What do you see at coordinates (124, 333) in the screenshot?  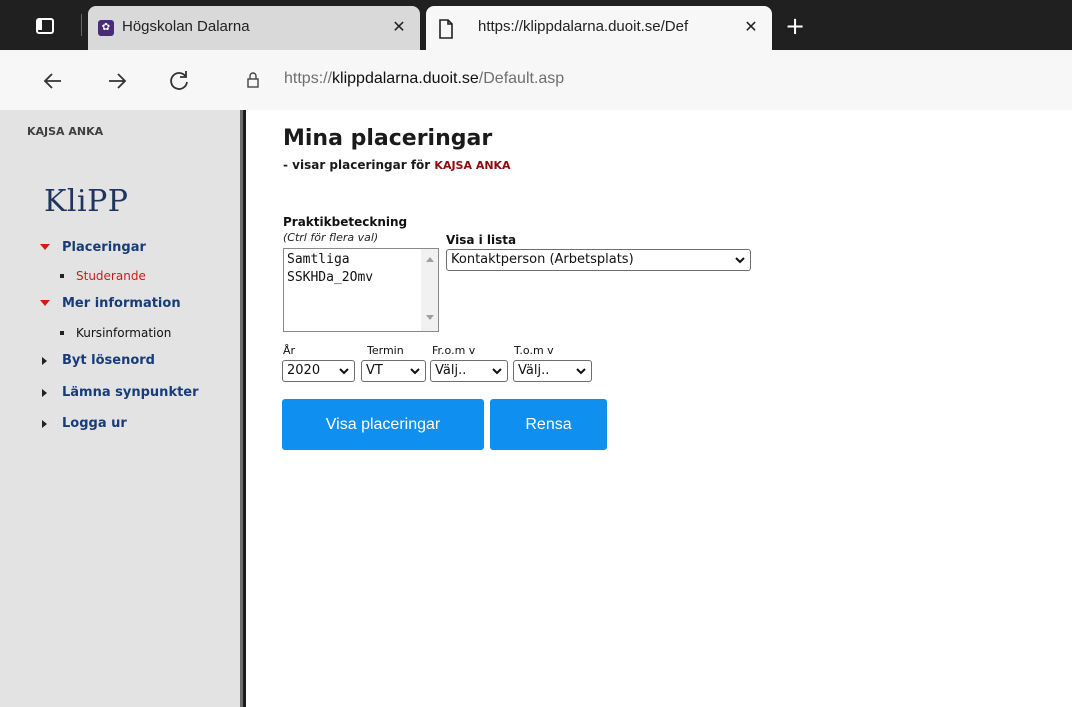 I see `menu-subitem-label: Kursinformation` at bounding box center [124, 333].